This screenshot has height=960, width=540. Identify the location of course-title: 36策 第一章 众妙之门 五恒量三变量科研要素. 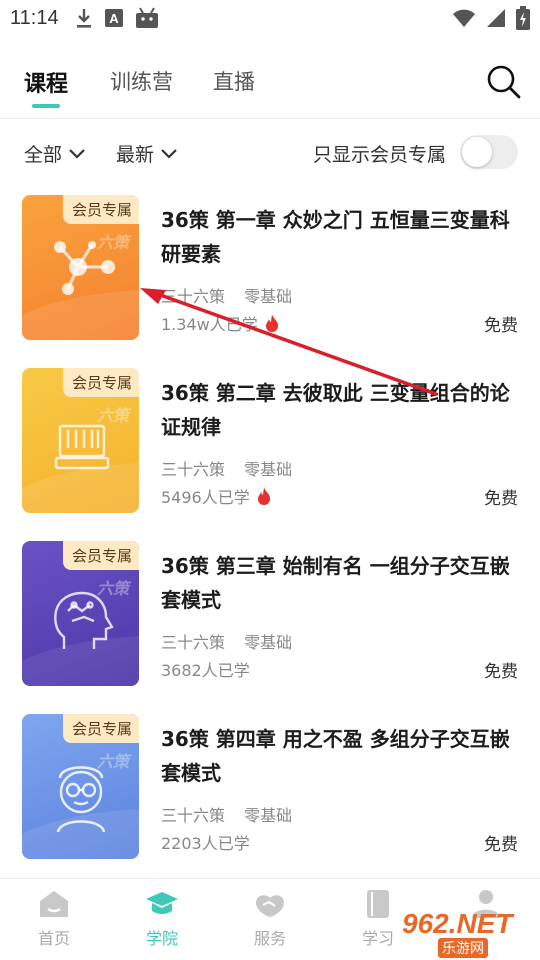
(341, 237).